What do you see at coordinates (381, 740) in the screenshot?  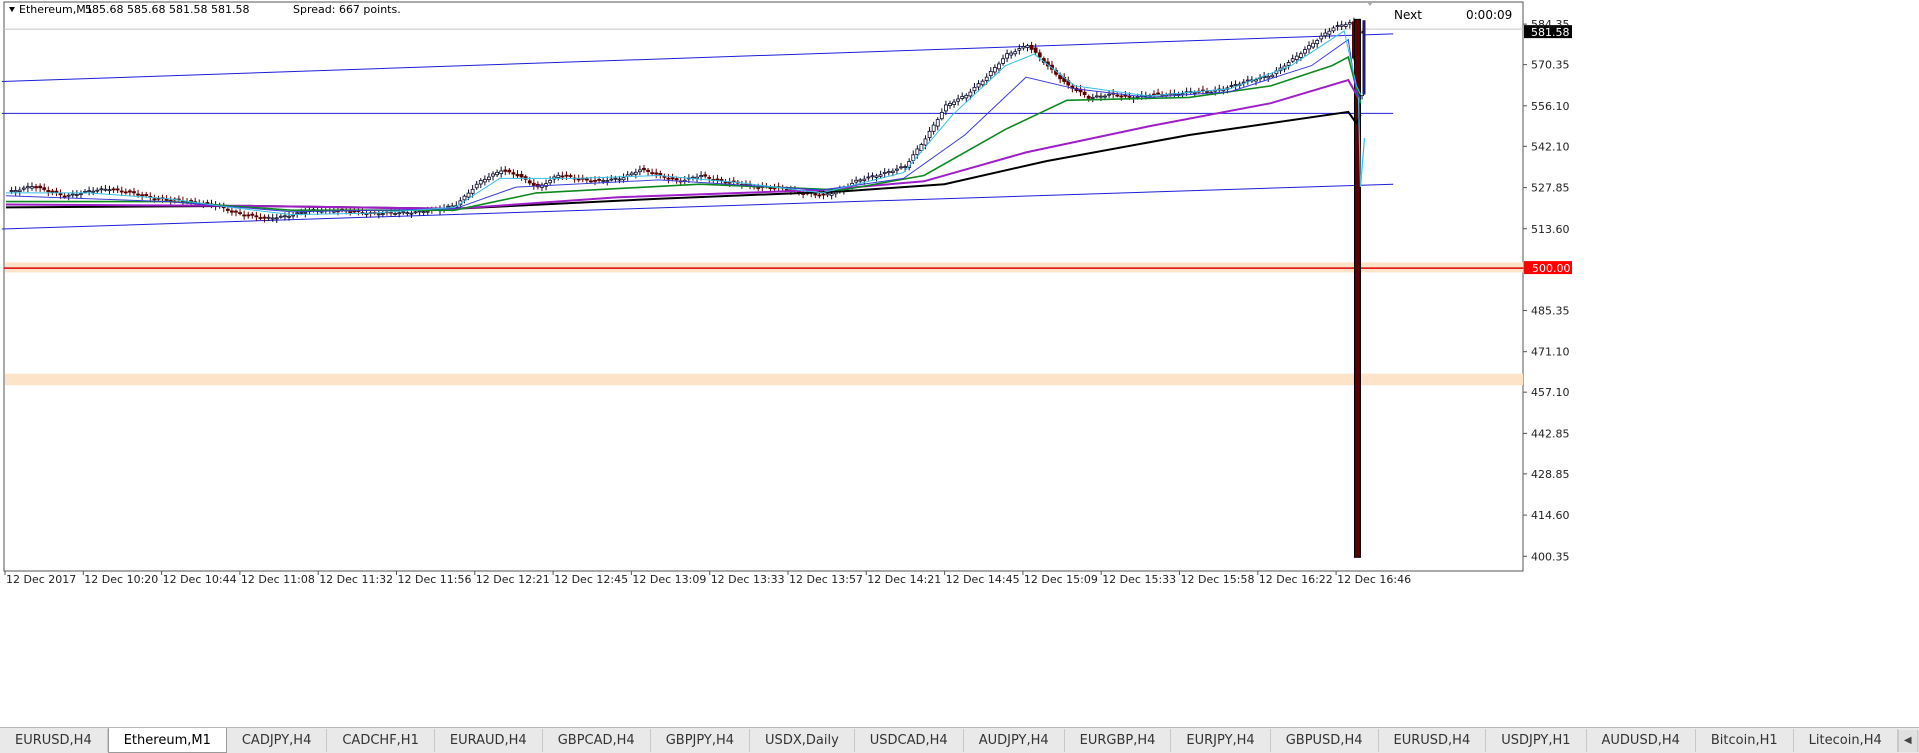 I see `tab-cadchf-h1: CADCHF,H1` at bounding box center [381, 740].